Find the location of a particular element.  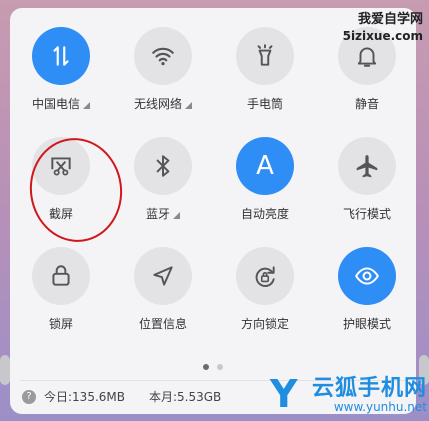

tile-label: 手电筒 is located at coordinates (264, 104).